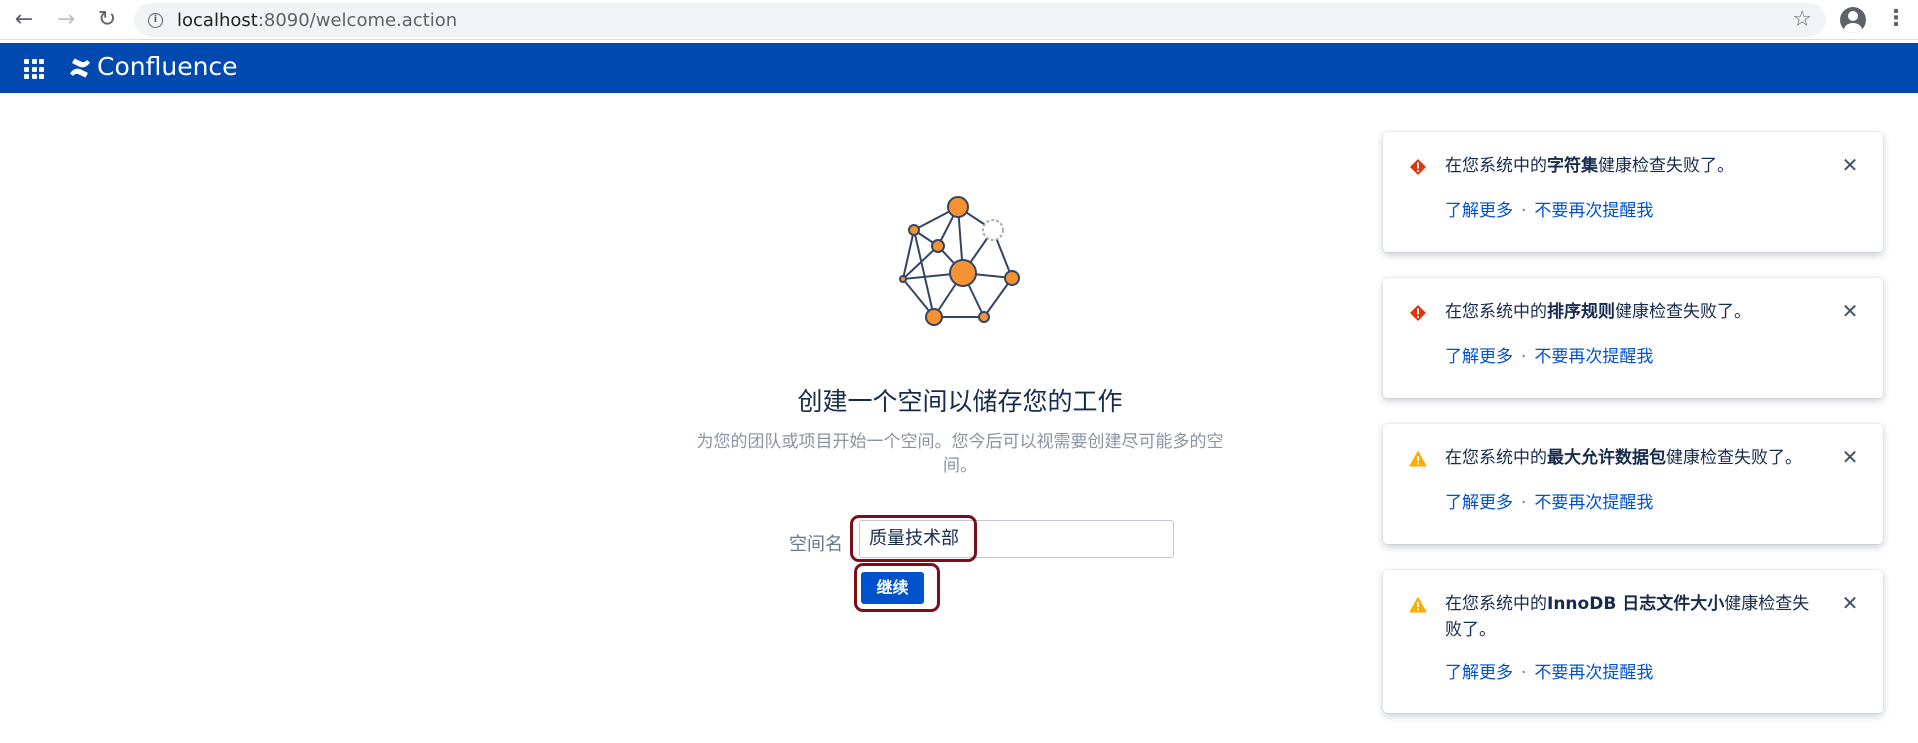 The width and height of the screenshot is (1918, 743). I want to click on health-check-flag: 在您系统中的最大允许数据包健康检查失败了。 了解更多 · 不要再次提醒我 ✕, so click(1633, 484).